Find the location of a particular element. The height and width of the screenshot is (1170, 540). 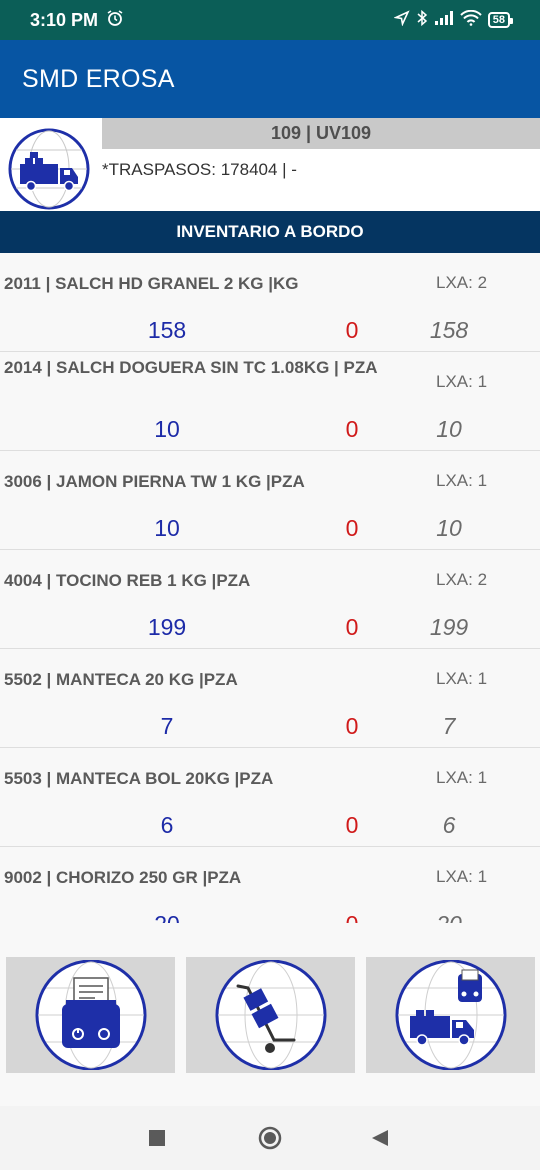

alarm-icon is located at coordinates (115, 20).